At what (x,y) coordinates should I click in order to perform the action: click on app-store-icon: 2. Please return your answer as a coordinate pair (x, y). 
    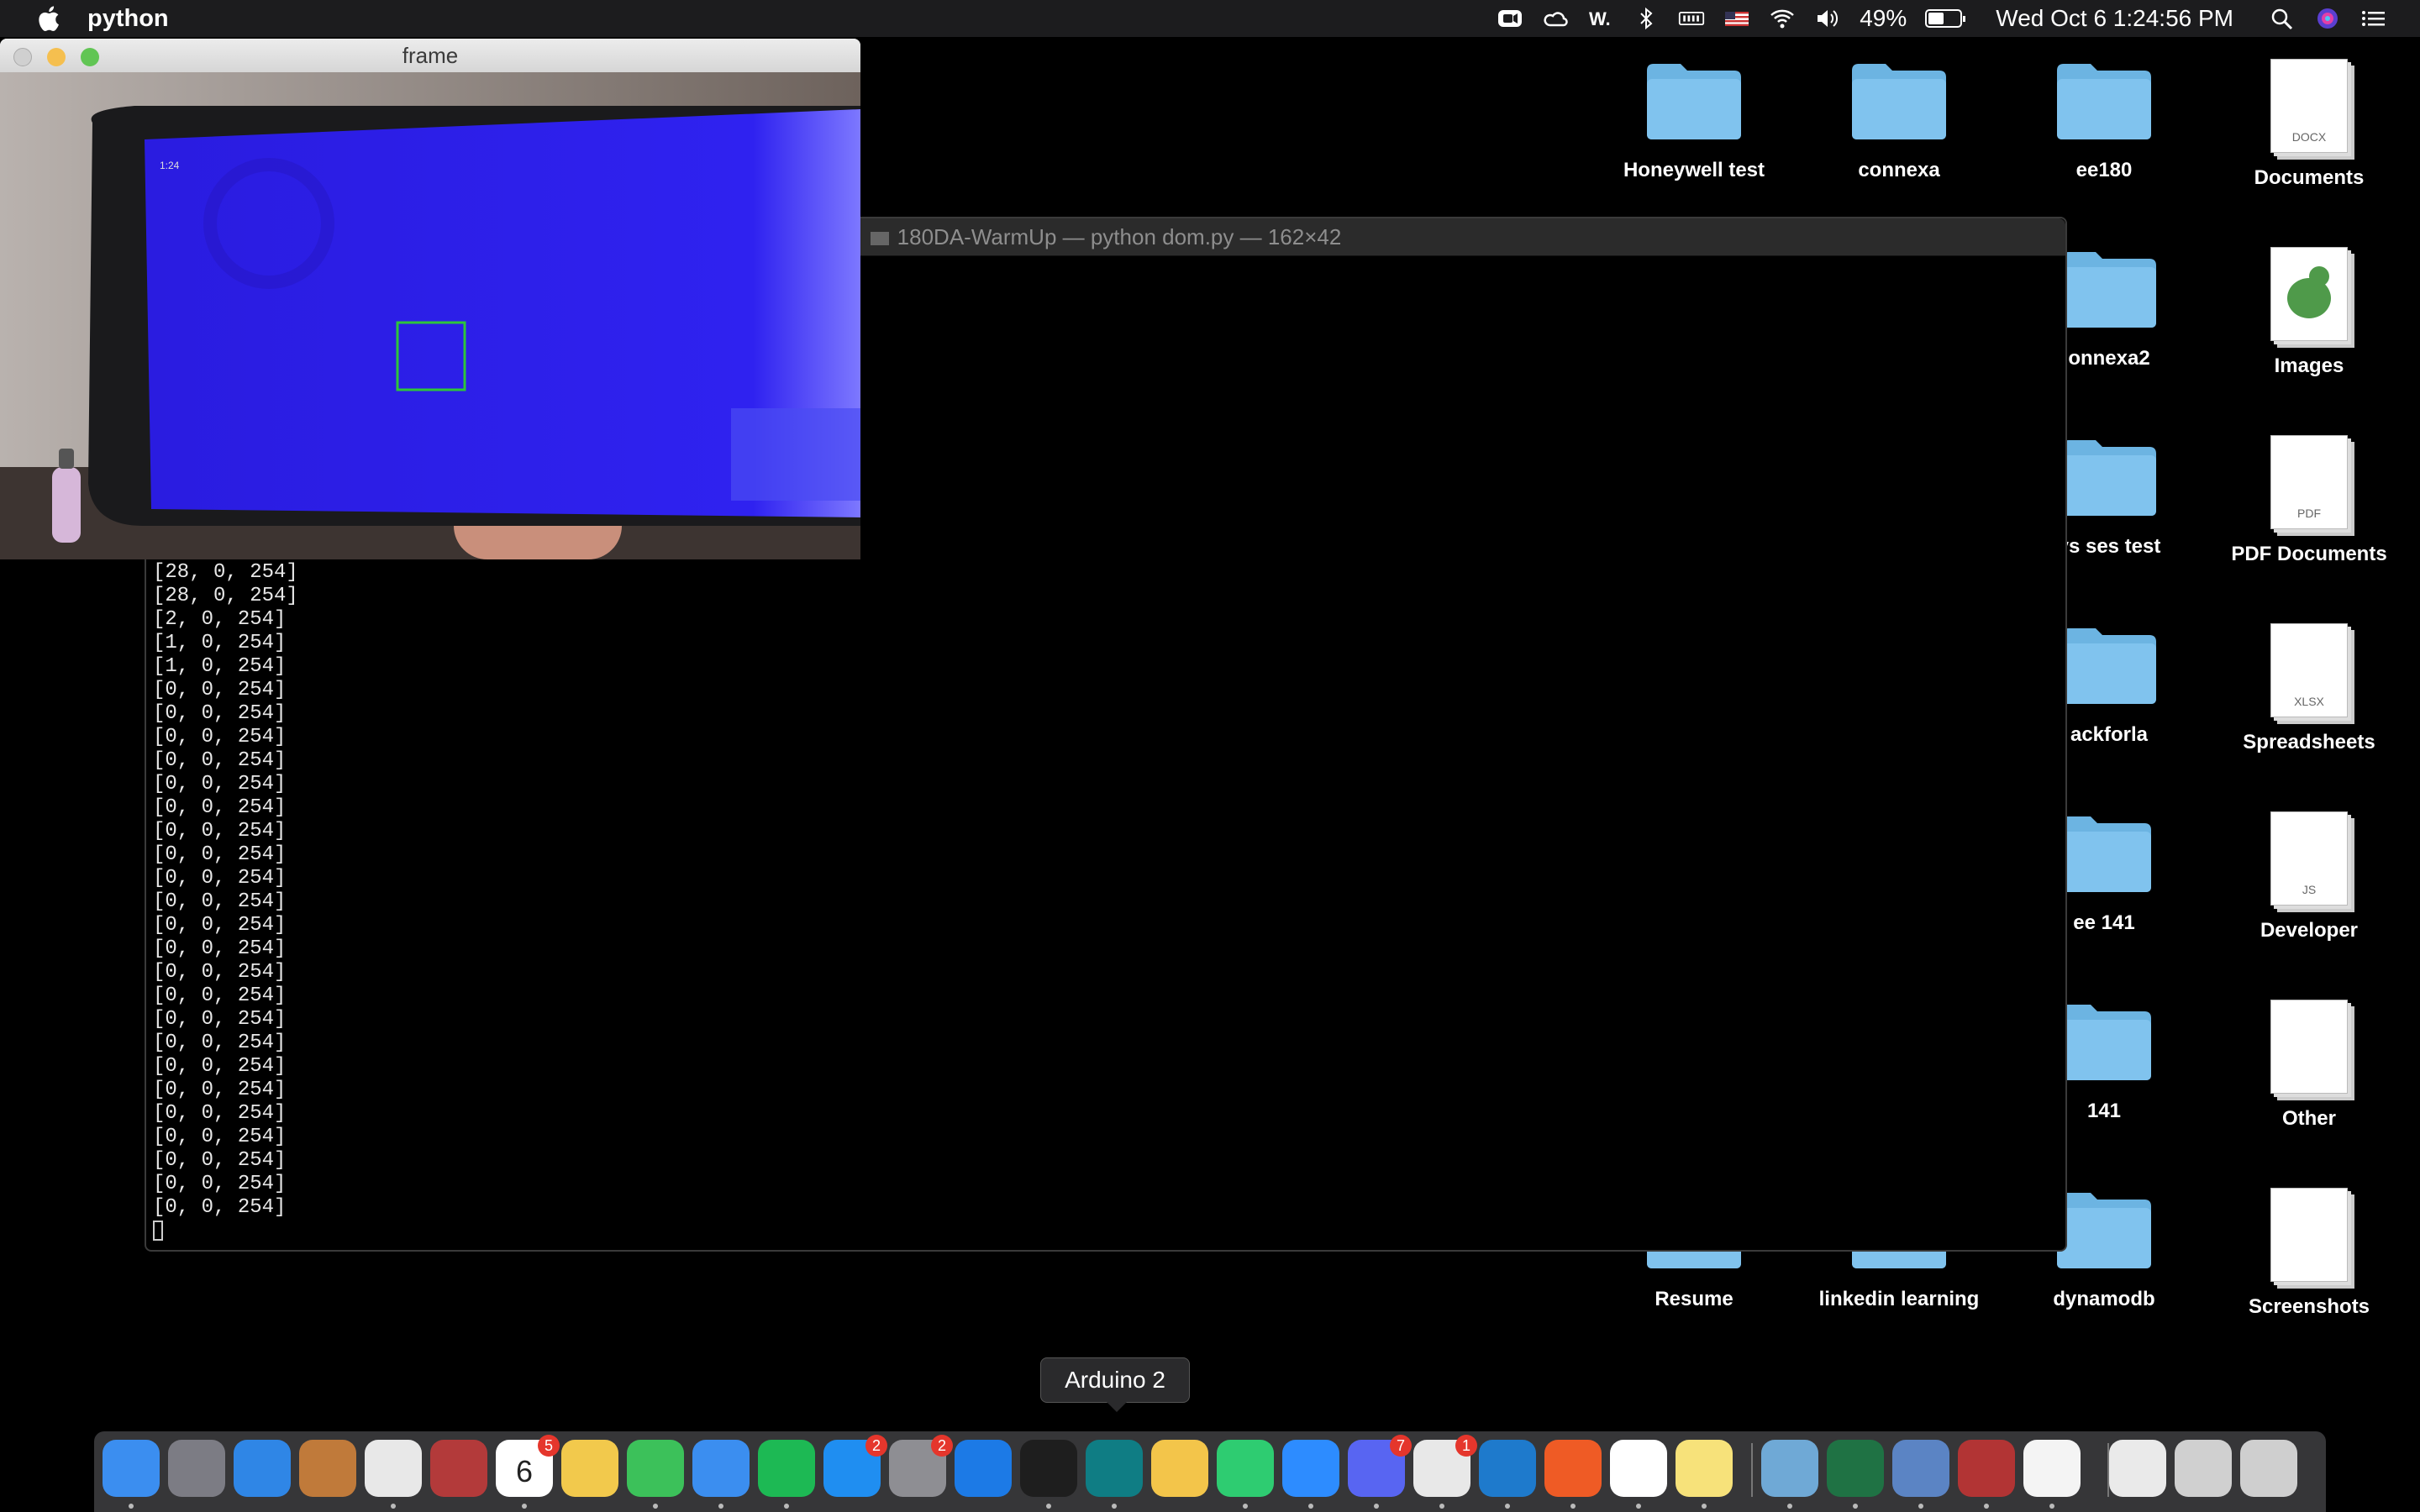
    Looking at the image, I should click on (855, 1466).